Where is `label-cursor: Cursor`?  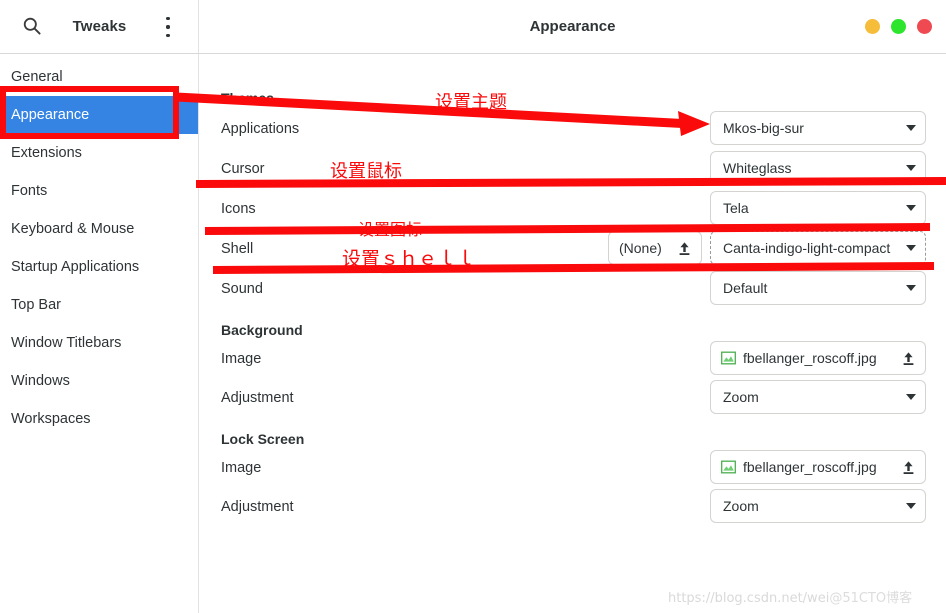 label-cursor: Cursor is located at coordinates (243, 169).